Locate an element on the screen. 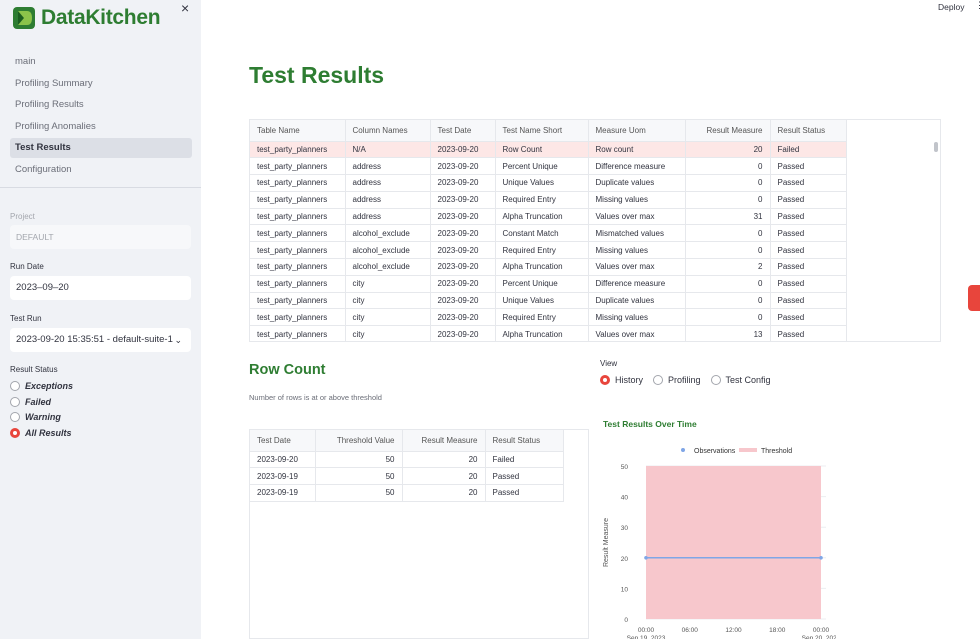  result-status-failed: Failed is located at coordinates (30, 402).